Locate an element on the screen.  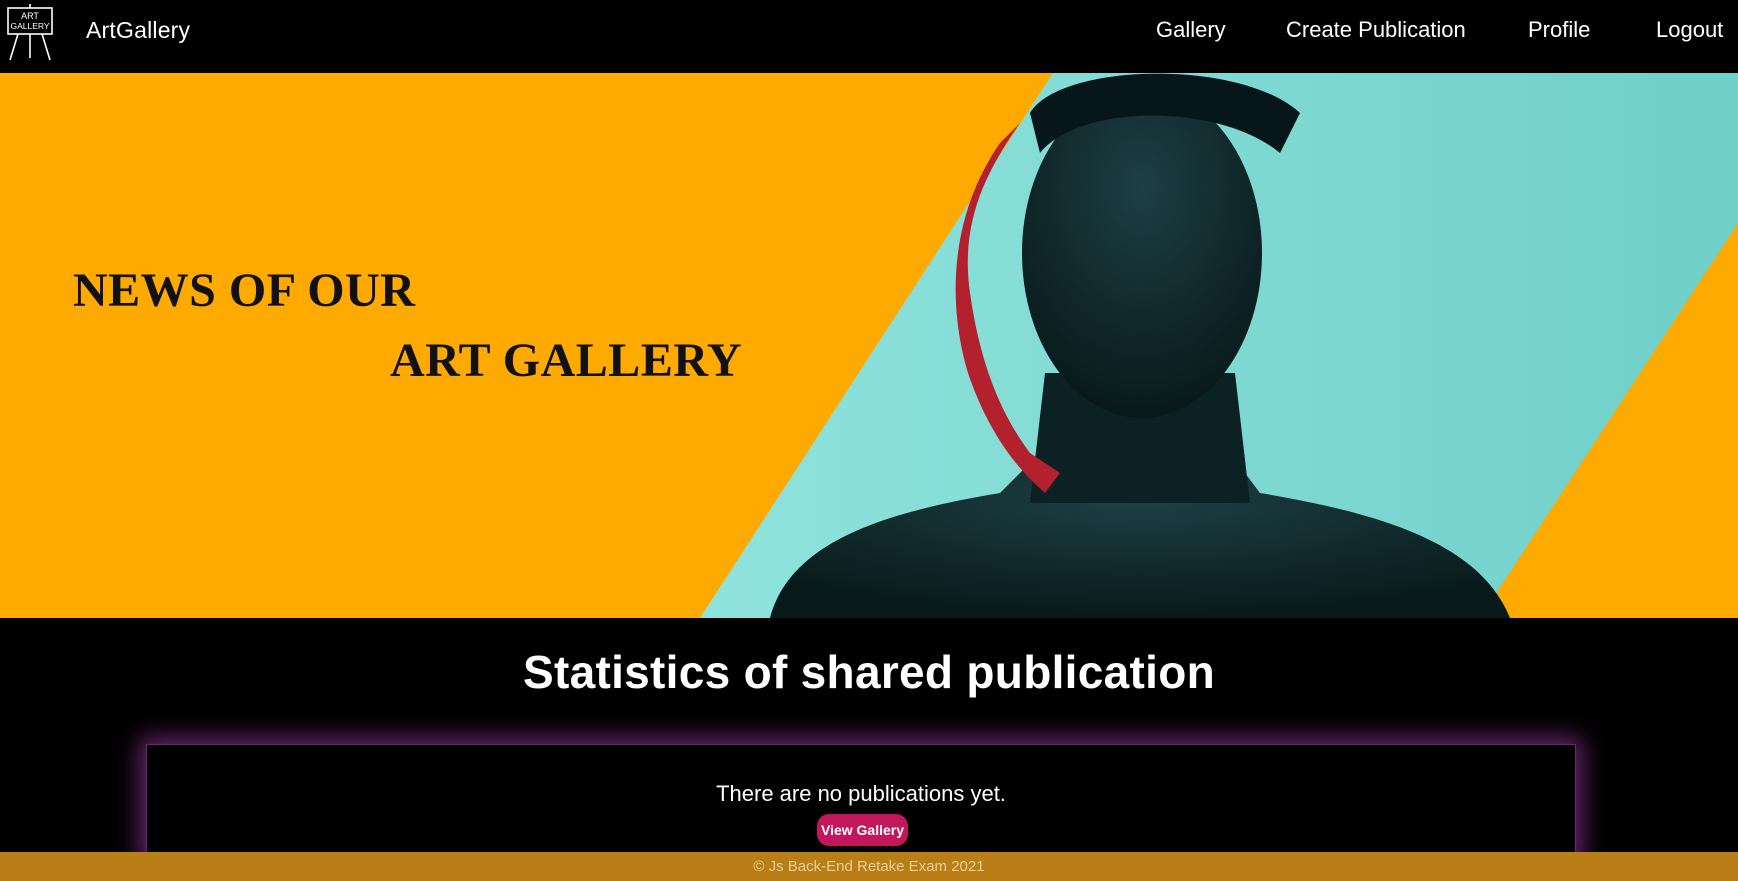
nav-logout-link: Logout is located at coordinates (1689, 31).